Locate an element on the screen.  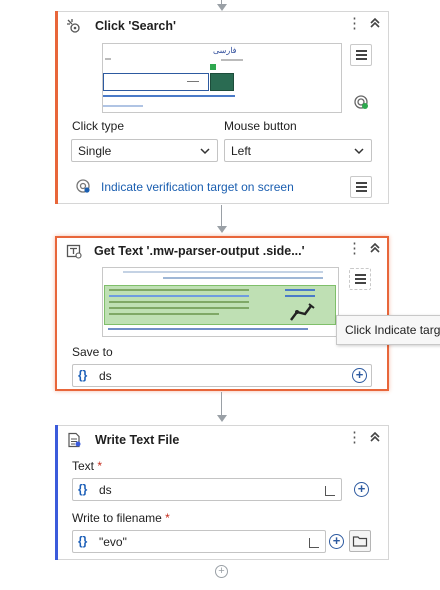
text-label-text: Text is located at coordinates (83, 466).